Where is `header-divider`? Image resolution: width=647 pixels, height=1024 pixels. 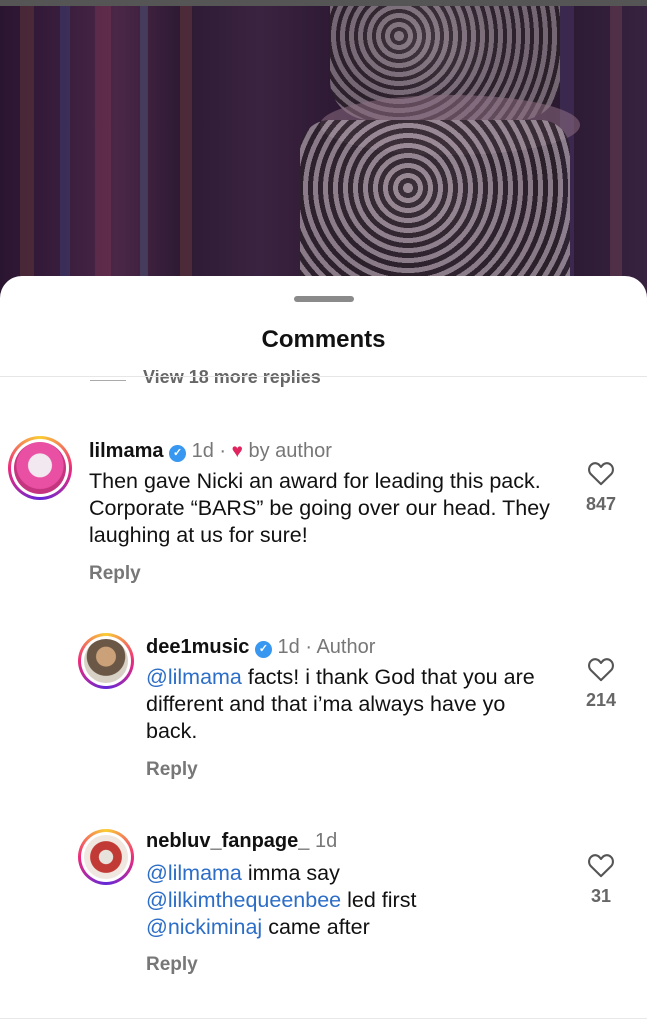 header-divider is located at coordinates (323, 376).